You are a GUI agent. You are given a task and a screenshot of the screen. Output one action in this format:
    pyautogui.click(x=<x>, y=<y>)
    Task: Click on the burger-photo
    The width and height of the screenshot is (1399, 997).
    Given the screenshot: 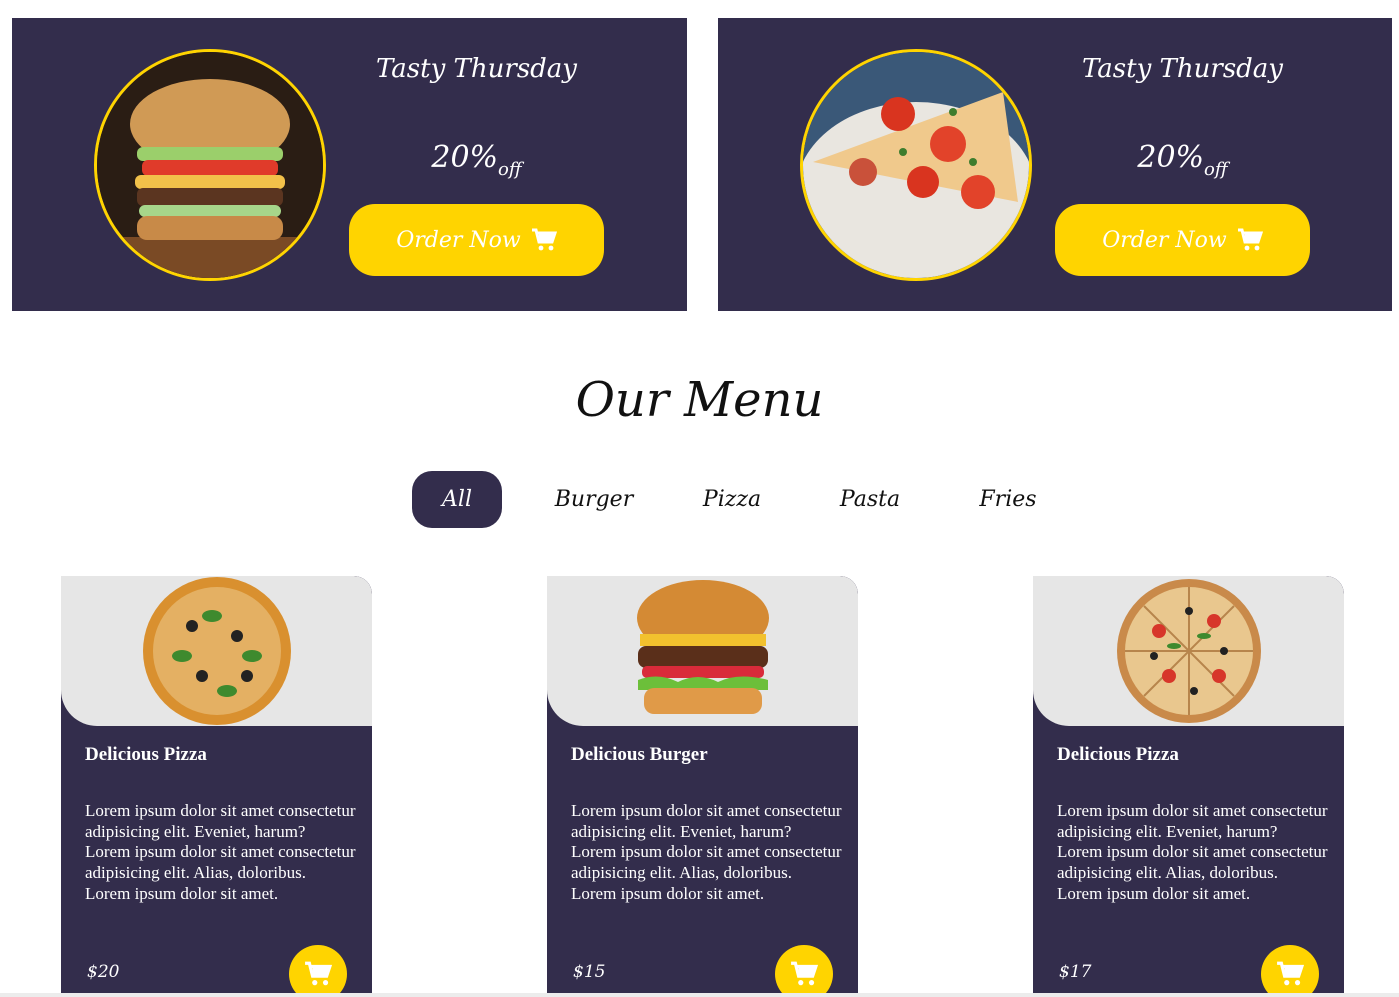 What is the action you would take?
    pyautogui.click(x=210, y=165)
    